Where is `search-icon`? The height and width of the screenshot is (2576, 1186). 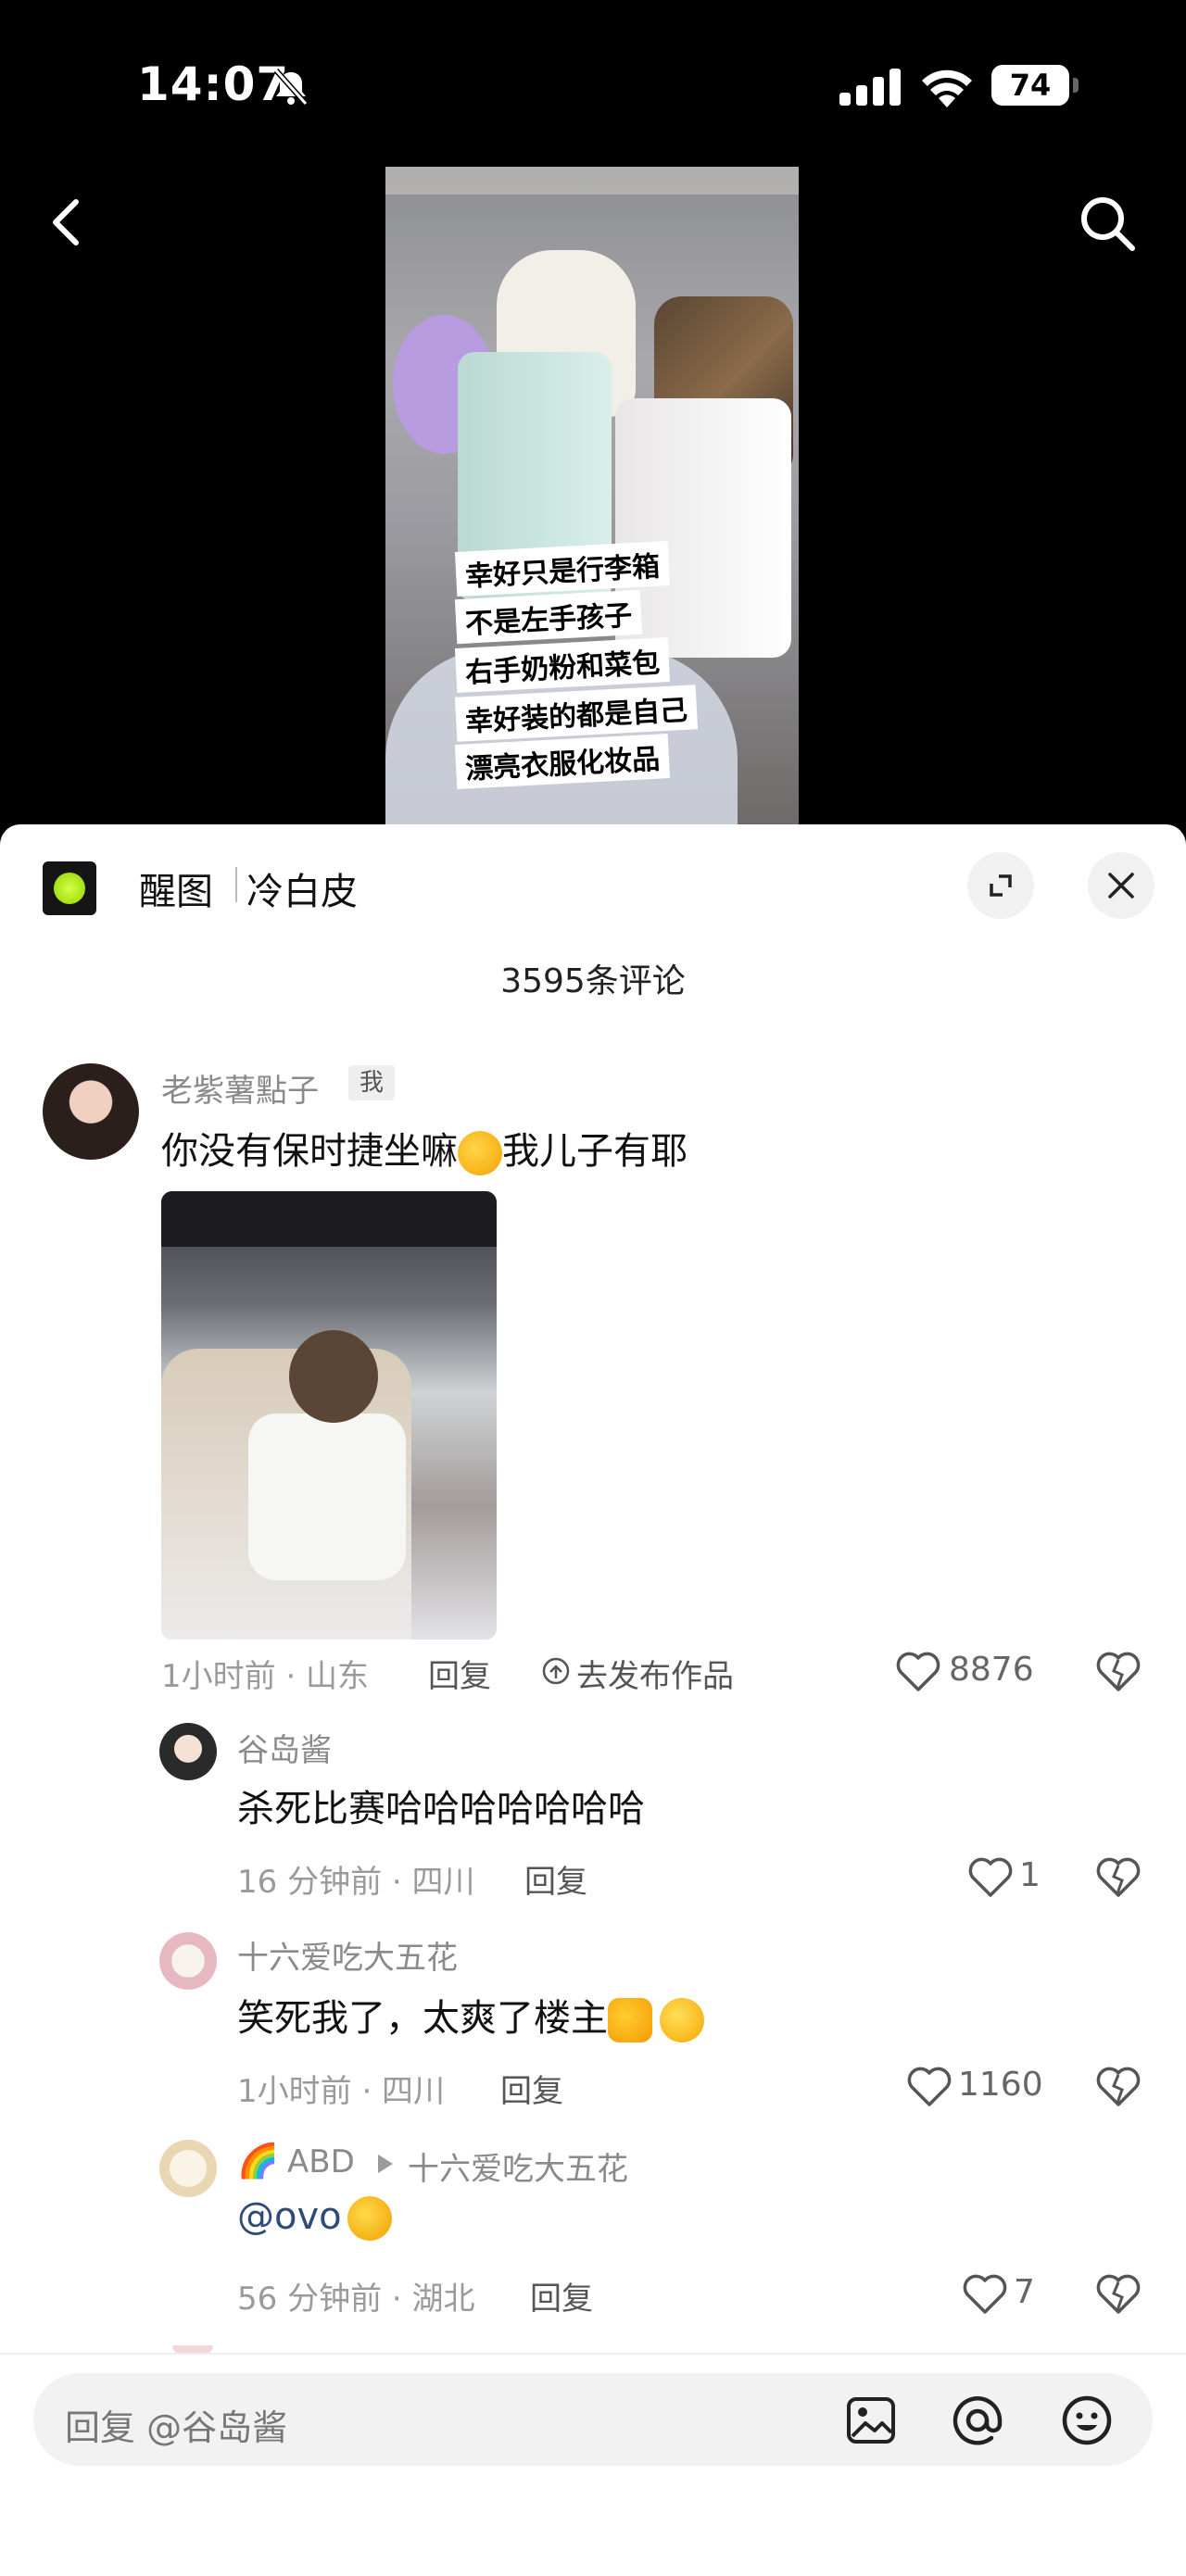
search-icon is located at coordinates (1107, 223).